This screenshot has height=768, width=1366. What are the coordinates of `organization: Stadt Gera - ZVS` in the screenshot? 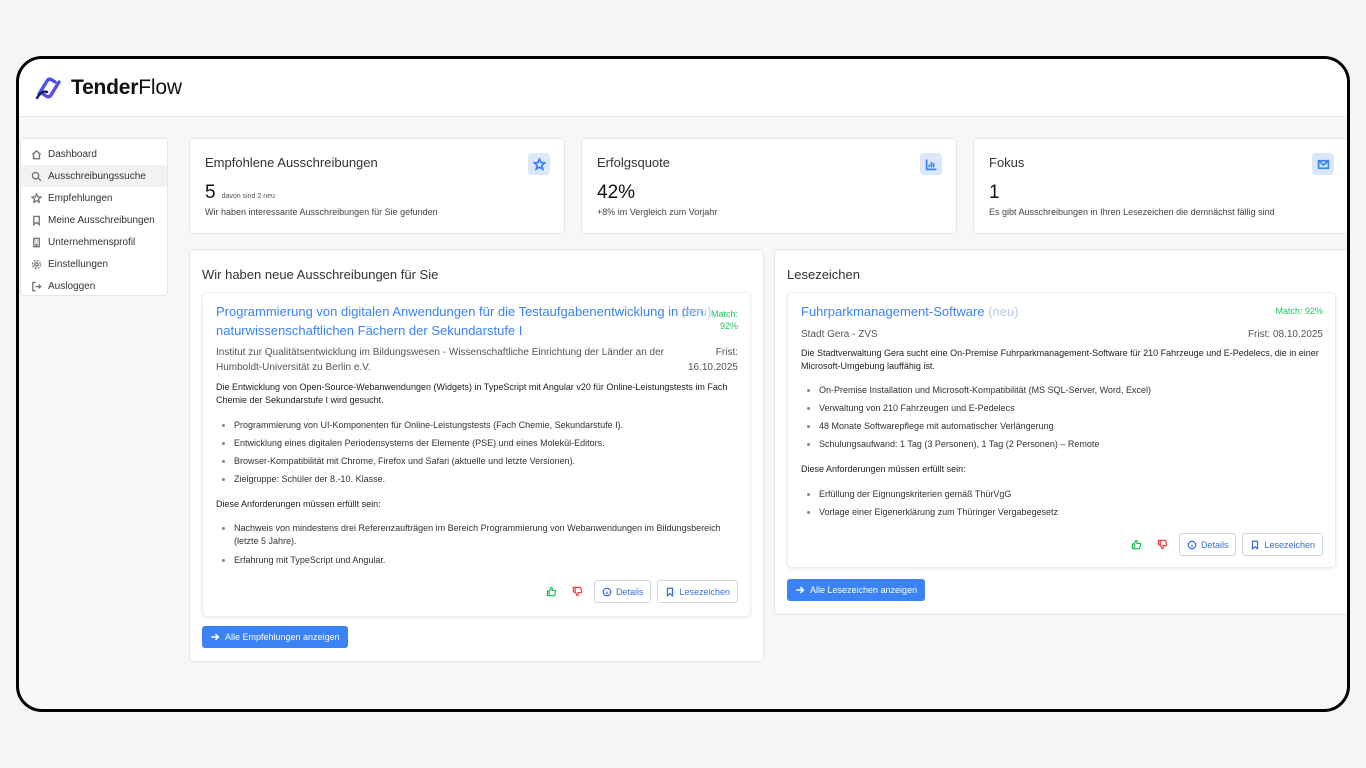 It's located at (839, 334).